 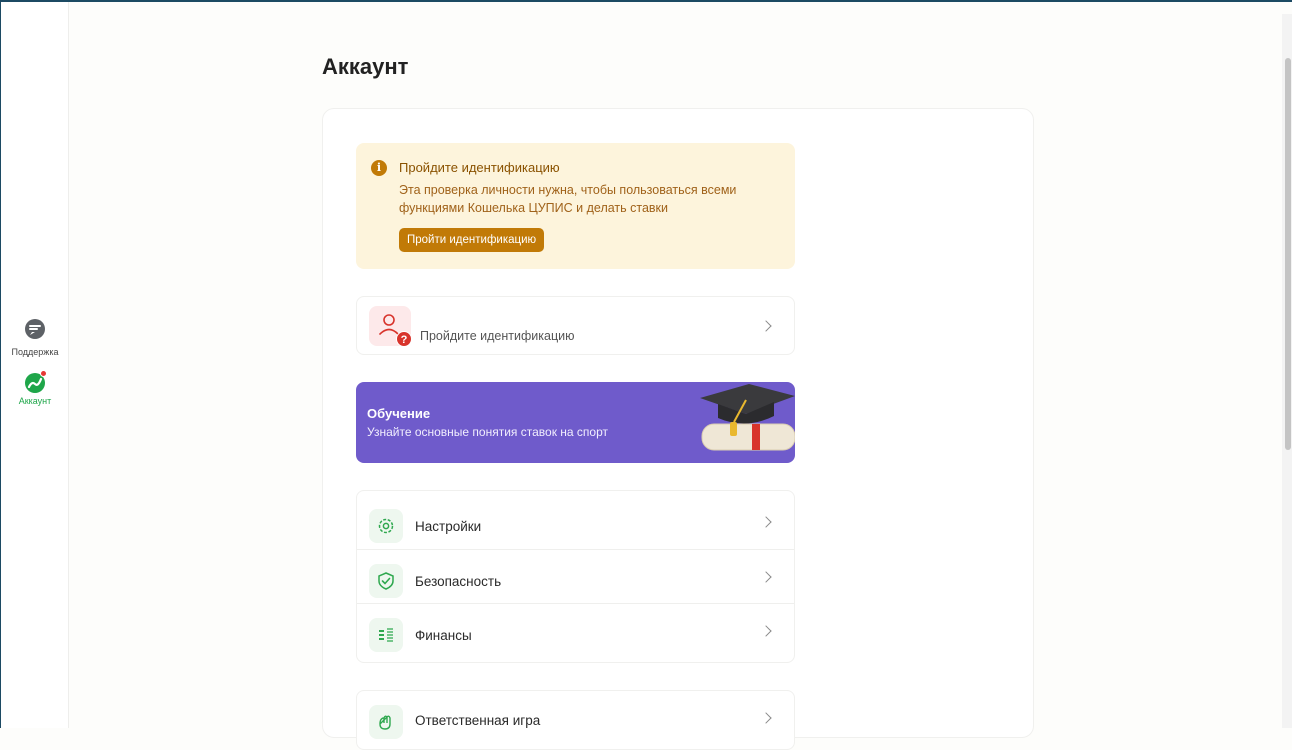 I want to click on scrollbar-thumb, so click(x=1288, y=254).